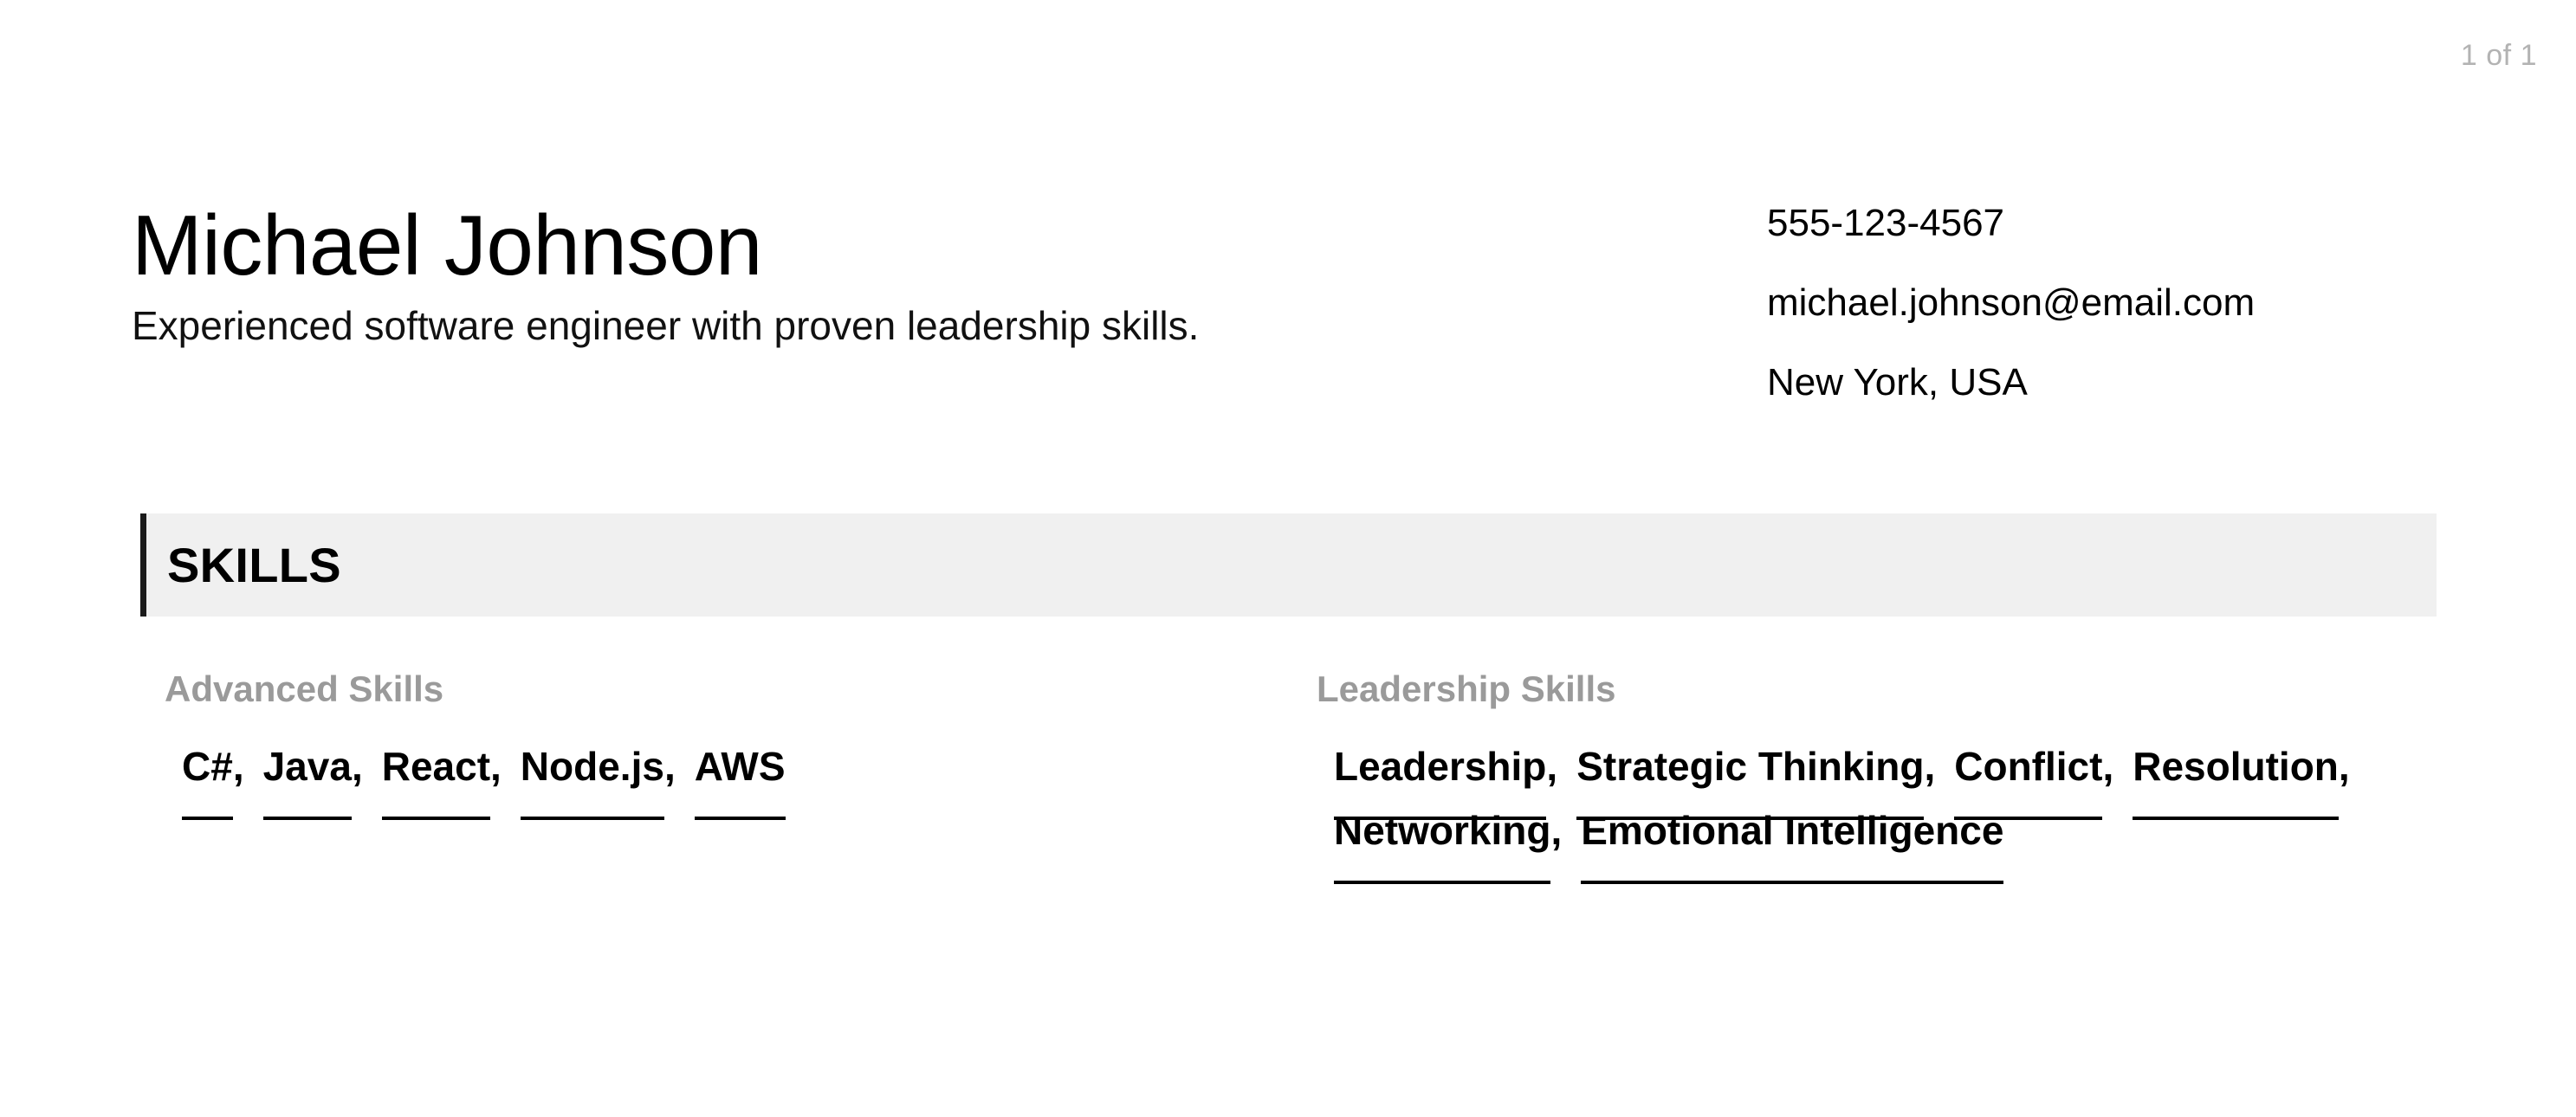 The image size is (2576, 1117). What do you see at coordinates (254, 565) in the screenshot?
I see `section-title: SKILLS` at bounding box center [254, 565].